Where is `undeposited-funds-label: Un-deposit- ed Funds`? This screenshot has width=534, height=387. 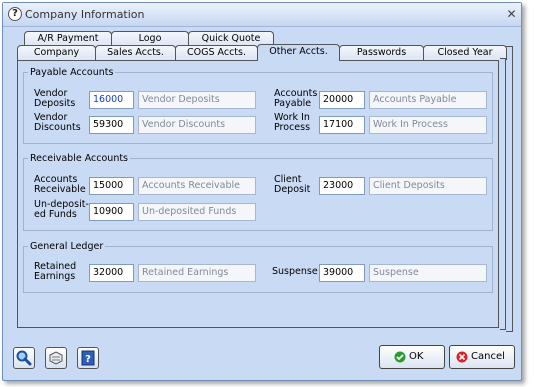
undeposited-funds-label: Un-deposit- ed Funds is located at coordinates (61, 209).